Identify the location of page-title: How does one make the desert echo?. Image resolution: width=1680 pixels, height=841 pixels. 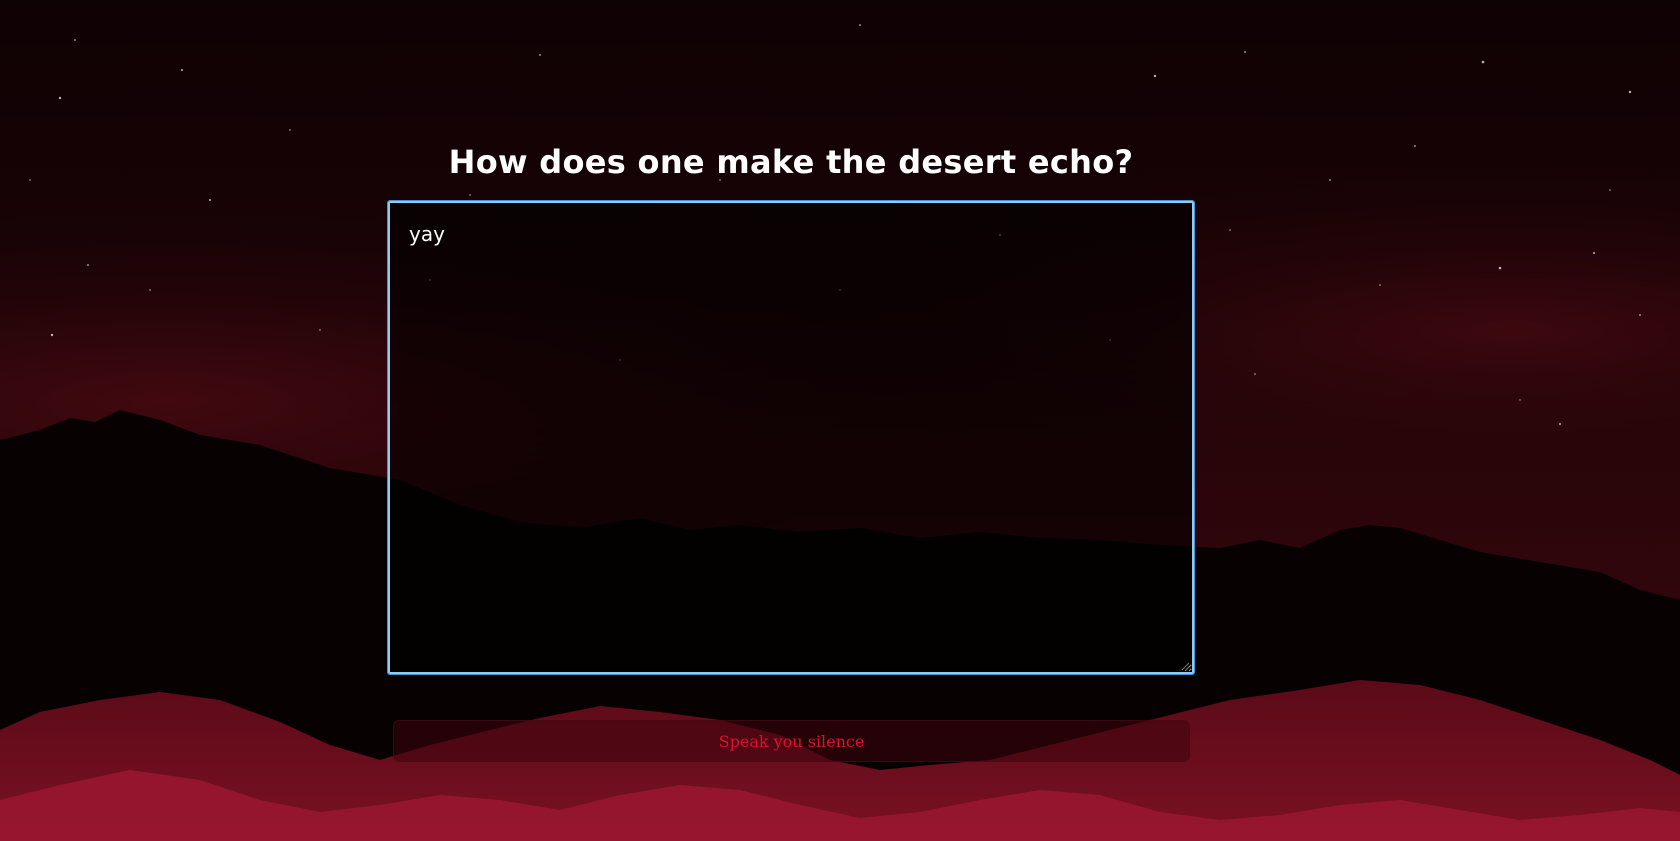
(791, 162).